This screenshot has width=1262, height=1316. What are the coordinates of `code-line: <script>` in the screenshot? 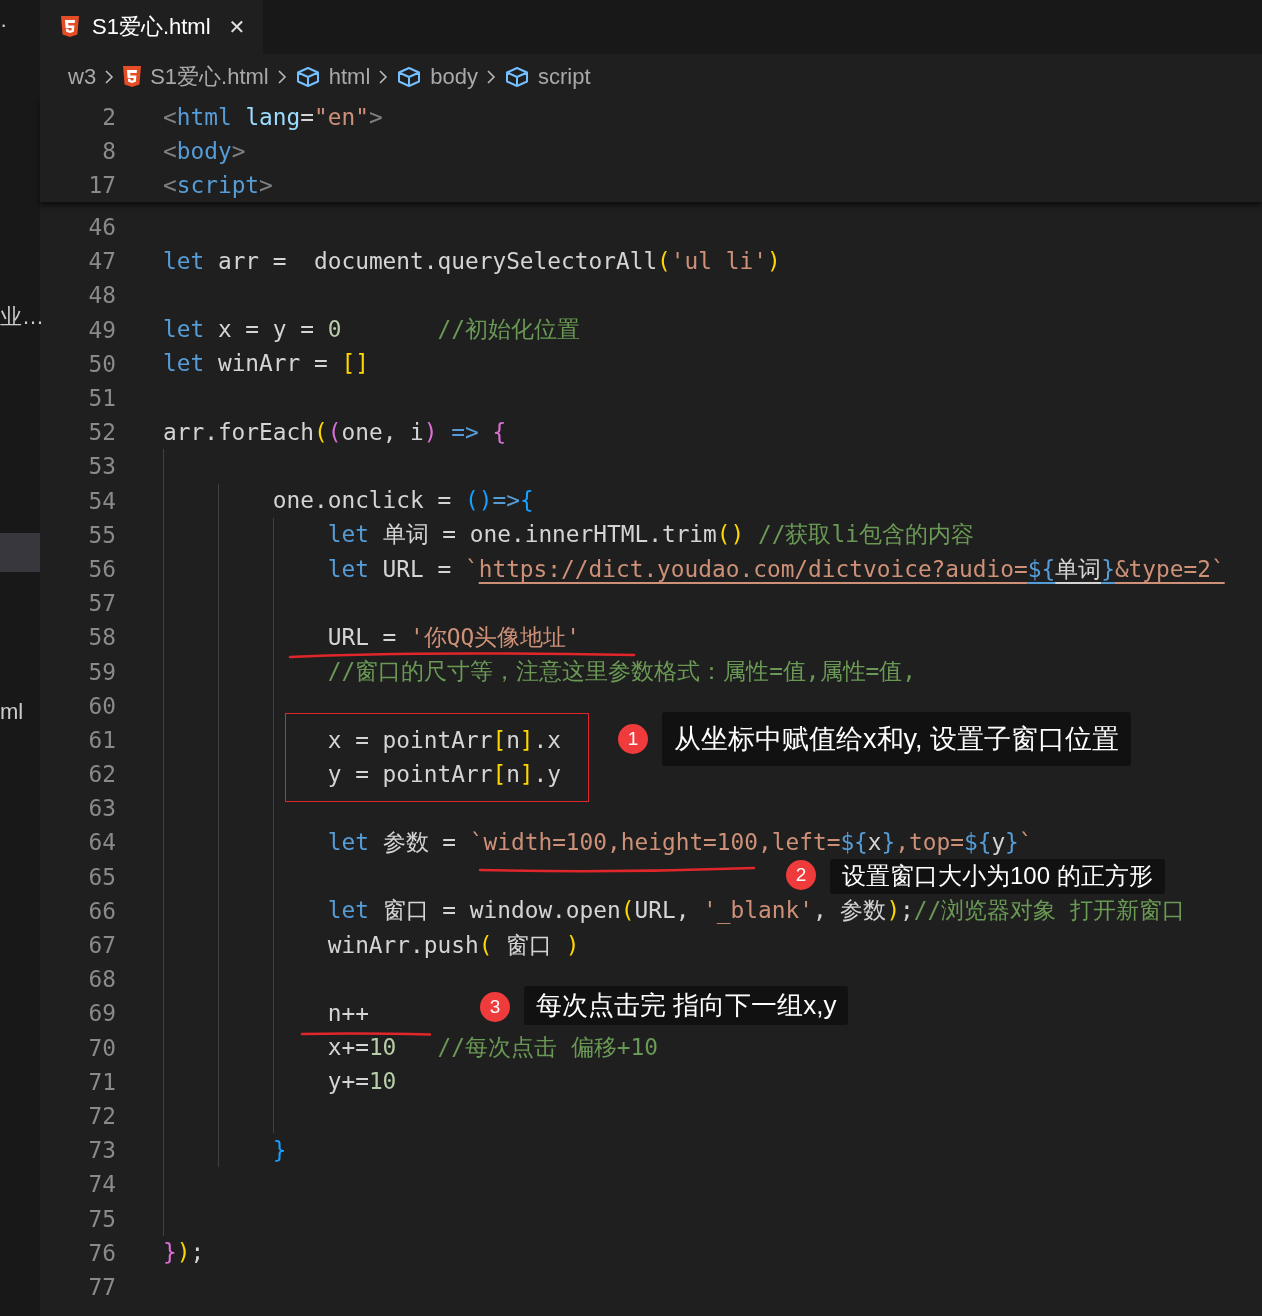 It's located at (218, 185).